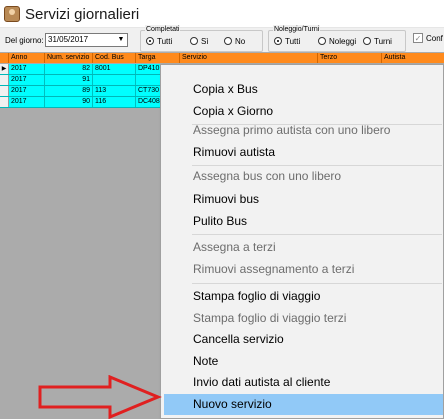  What do you see at coordinates (159, 42) in the screenshot?
I see `radio-completati-tutti: Tutti` at bounding box center [159, 42].